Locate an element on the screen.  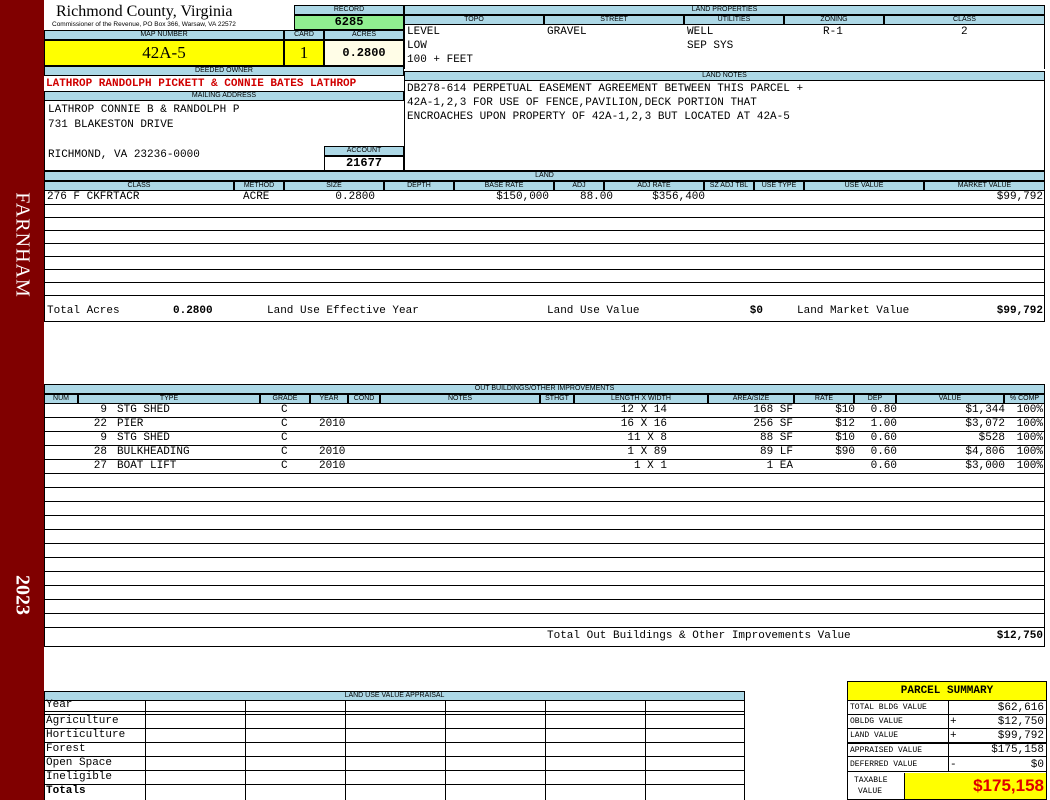
land-col-base-rate: BASE RATE is located at coordinates (504, 186).